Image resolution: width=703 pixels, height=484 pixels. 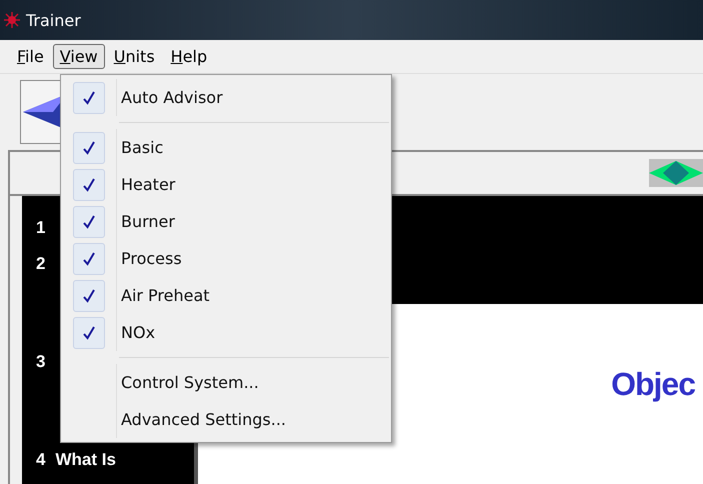 What do you see at coordinates (226, 97) in the screenshot?
I see `menu-option: Auto Advisor` at bounding box center [226, 97].